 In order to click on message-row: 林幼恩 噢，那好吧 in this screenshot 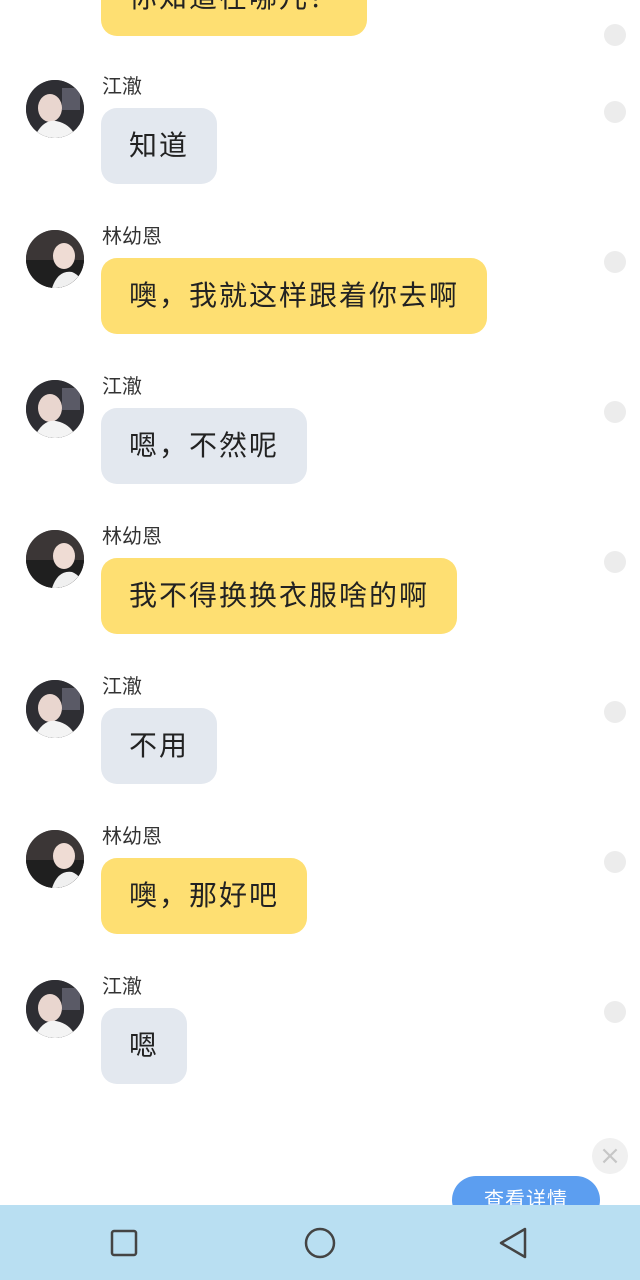, I will do `click(320, 842)`.